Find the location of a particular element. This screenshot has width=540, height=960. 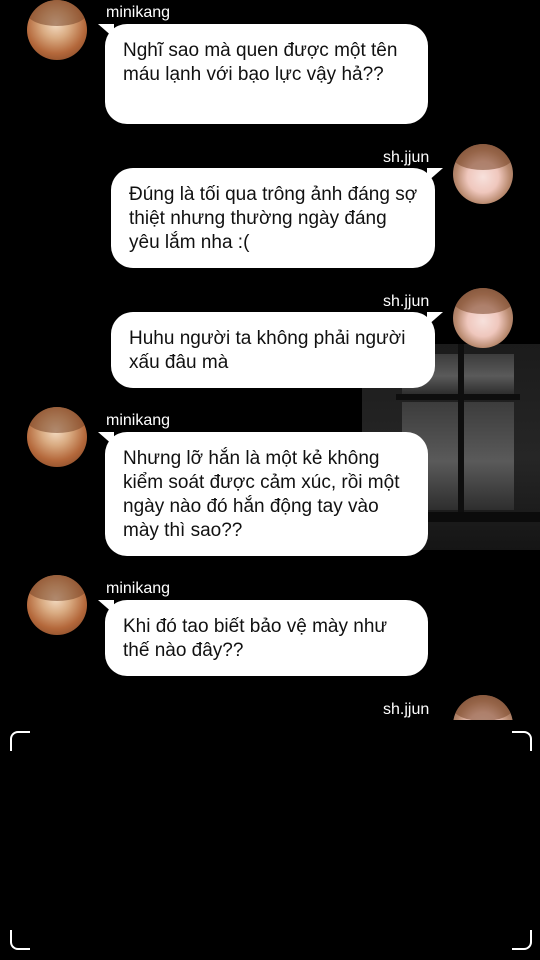

avatar-clip is located at coordinates (483, 707).